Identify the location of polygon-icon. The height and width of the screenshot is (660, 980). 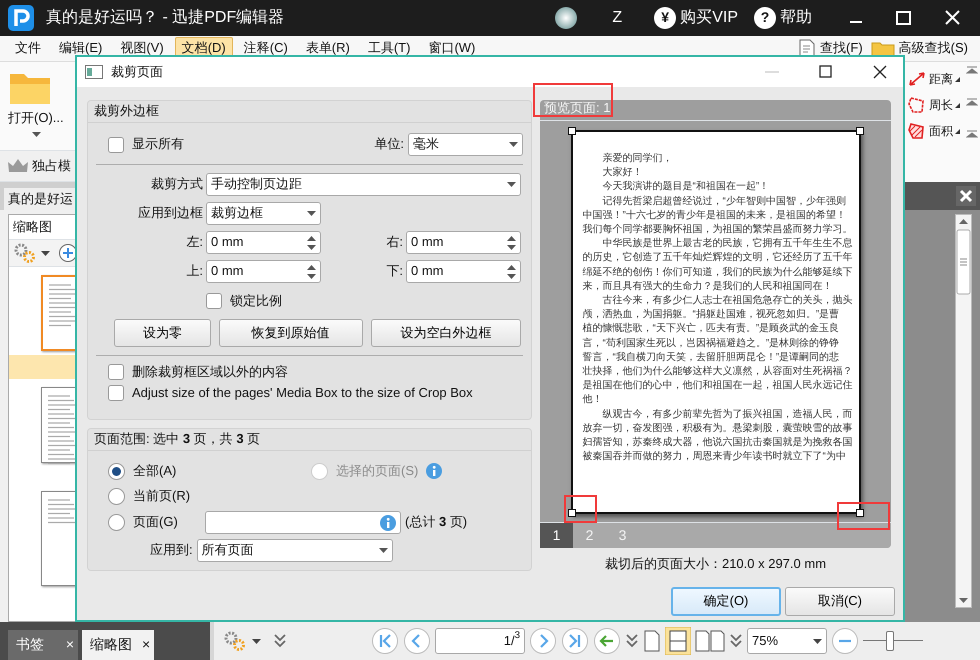
(917, 105).